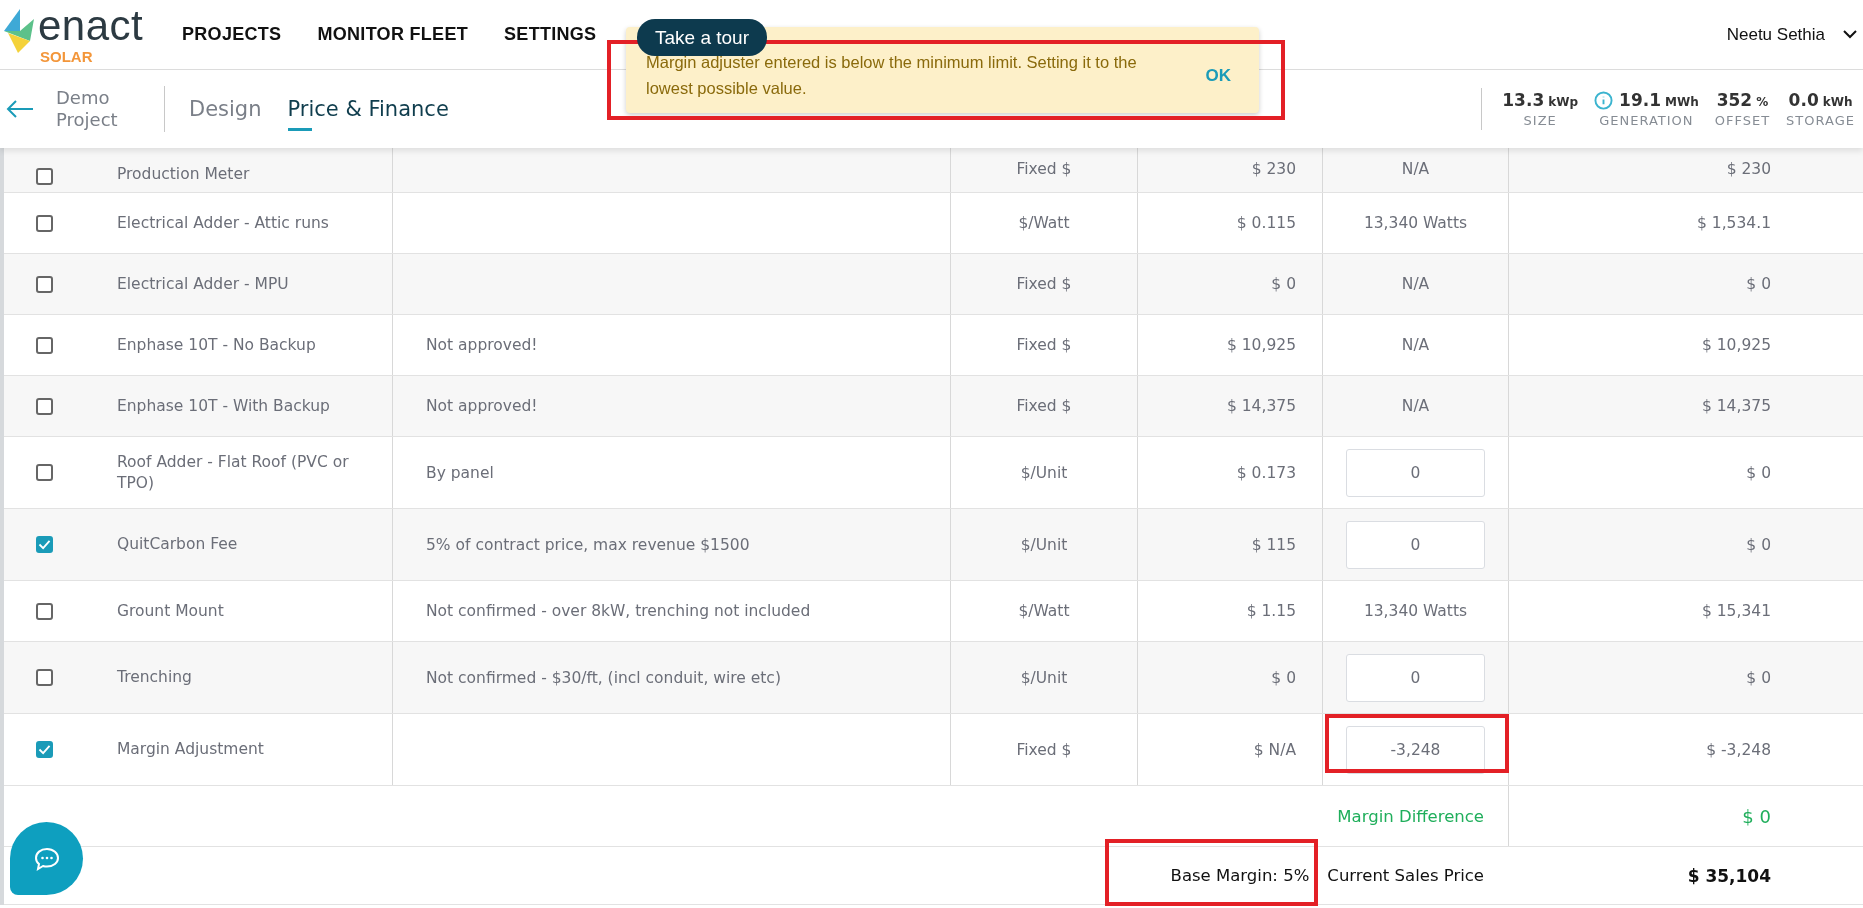 The image size is (1863, 908). I want to click on project-name: Demo Project, so click(87, 109).